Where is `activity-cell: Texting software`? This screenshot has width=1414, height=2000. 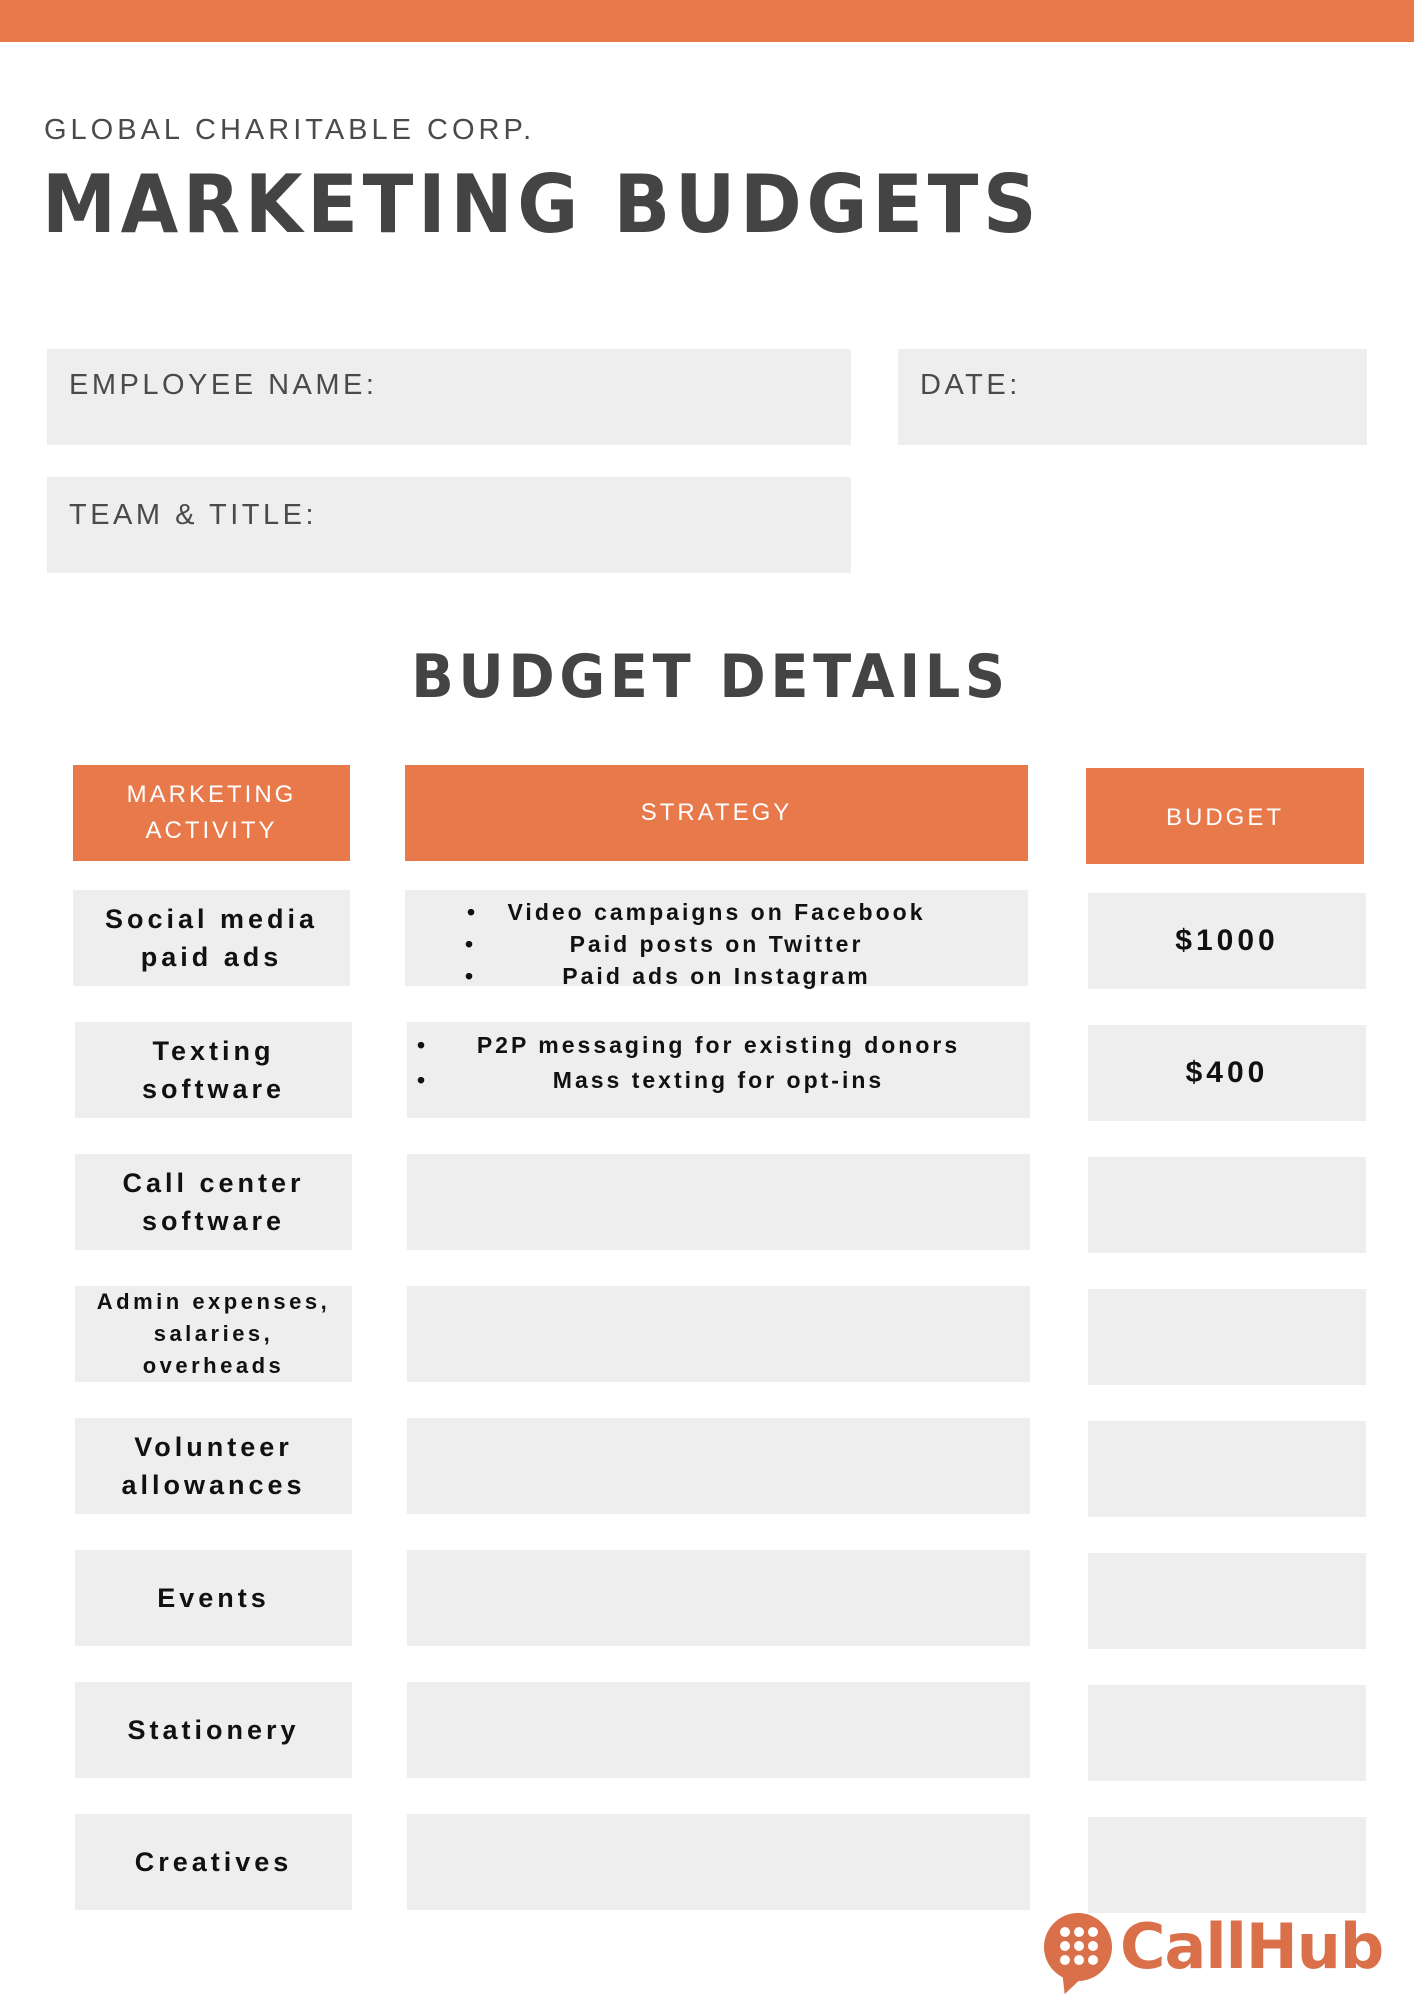 activity-cell: Texting software is located at coordinates (213, 1070).